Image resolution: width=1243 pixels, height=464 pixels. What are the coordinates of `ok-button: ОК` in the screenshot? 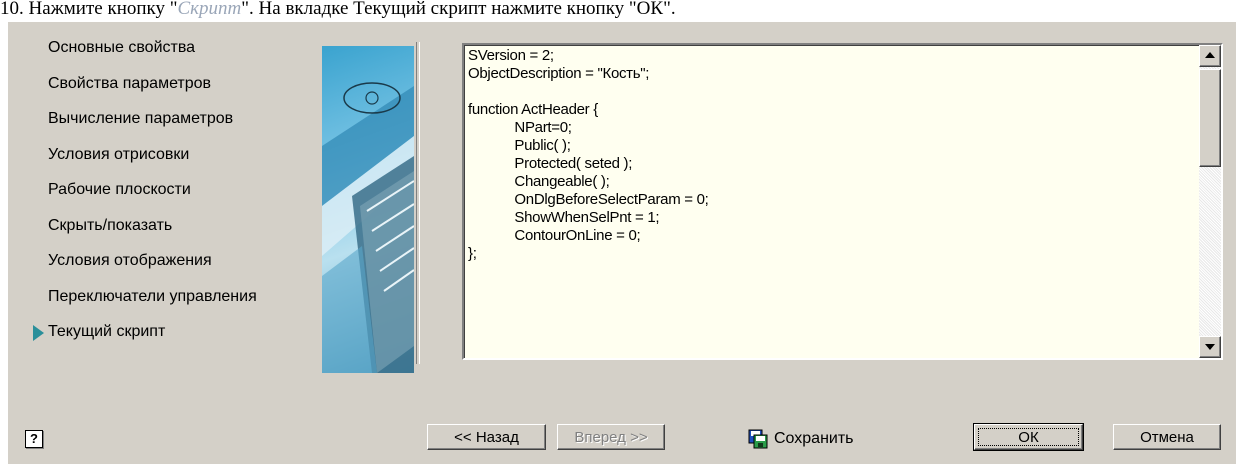 It's located at (1028, 437).